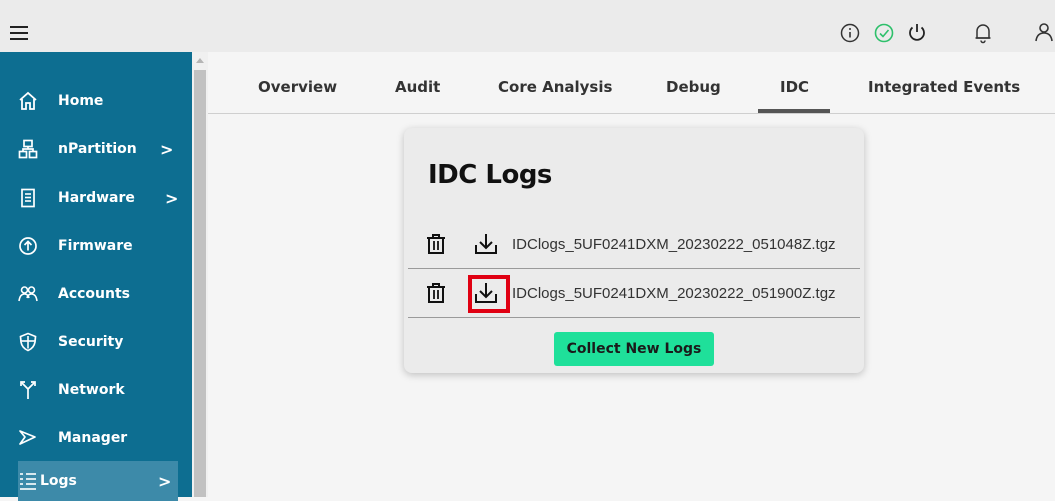  What do you see at coordinates (28, 390) in the screenshot?
I see `network-icon` at bounding box center [28, 390].